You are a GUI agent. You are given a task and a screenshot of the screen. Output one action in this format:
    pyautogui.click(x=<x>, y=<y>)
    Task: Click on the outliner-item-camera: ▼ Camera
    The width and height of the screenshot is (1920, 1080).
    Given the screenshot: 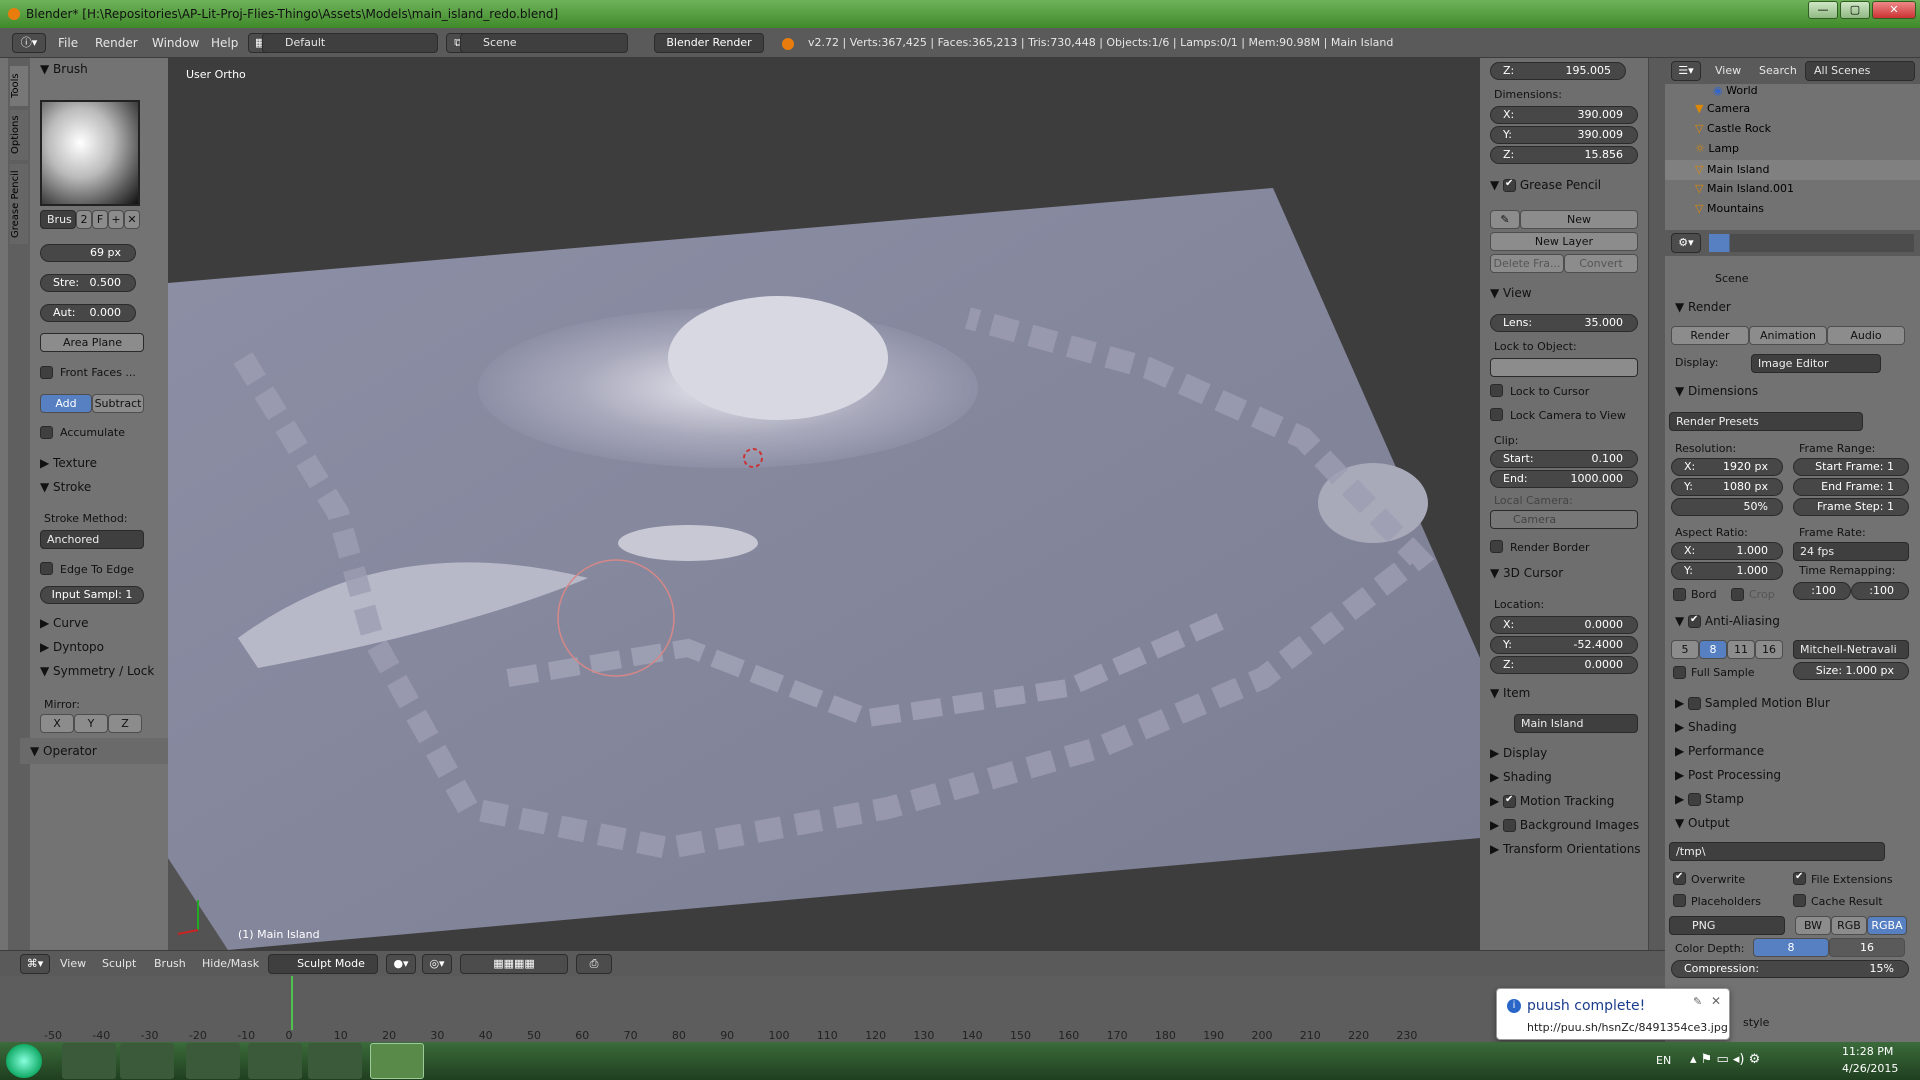 What is the action you would take?
    pyautogui.click(x=1722, y=108)
    